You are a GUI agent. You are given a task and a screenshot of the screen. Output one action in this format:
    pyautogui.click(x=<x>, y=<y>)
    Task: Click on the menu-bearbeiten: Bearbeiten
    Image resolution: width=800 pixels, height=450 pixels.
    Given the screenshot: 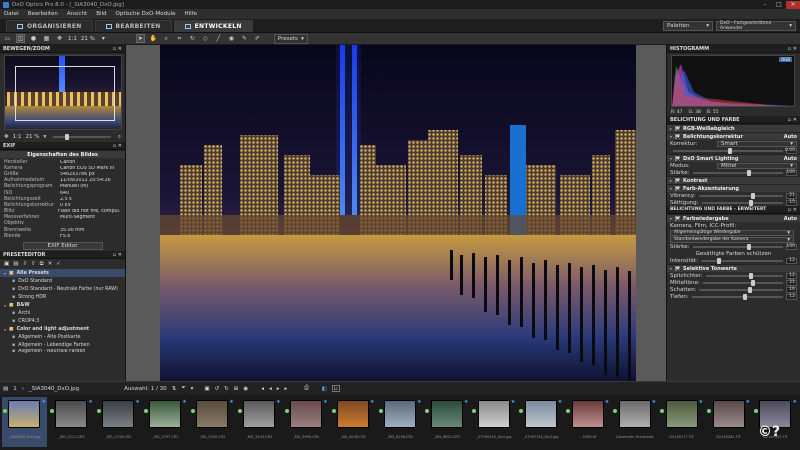 What is the action you would take?
    pyautogui.click(x=43, y=14)
    